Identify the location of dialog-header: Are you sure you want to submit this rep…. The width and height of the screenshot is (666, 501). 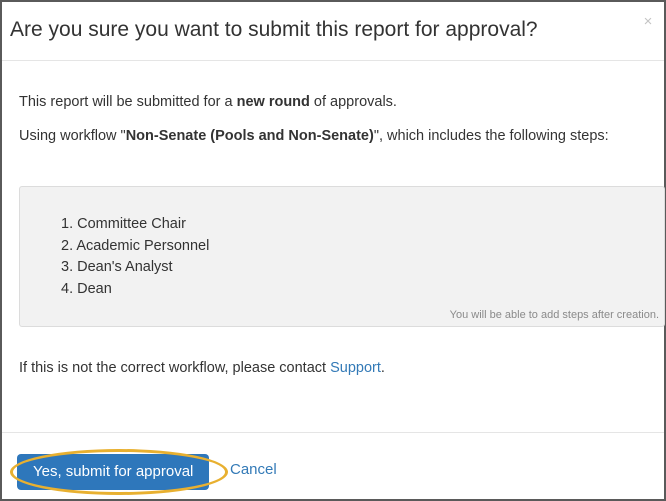
(333, 31).